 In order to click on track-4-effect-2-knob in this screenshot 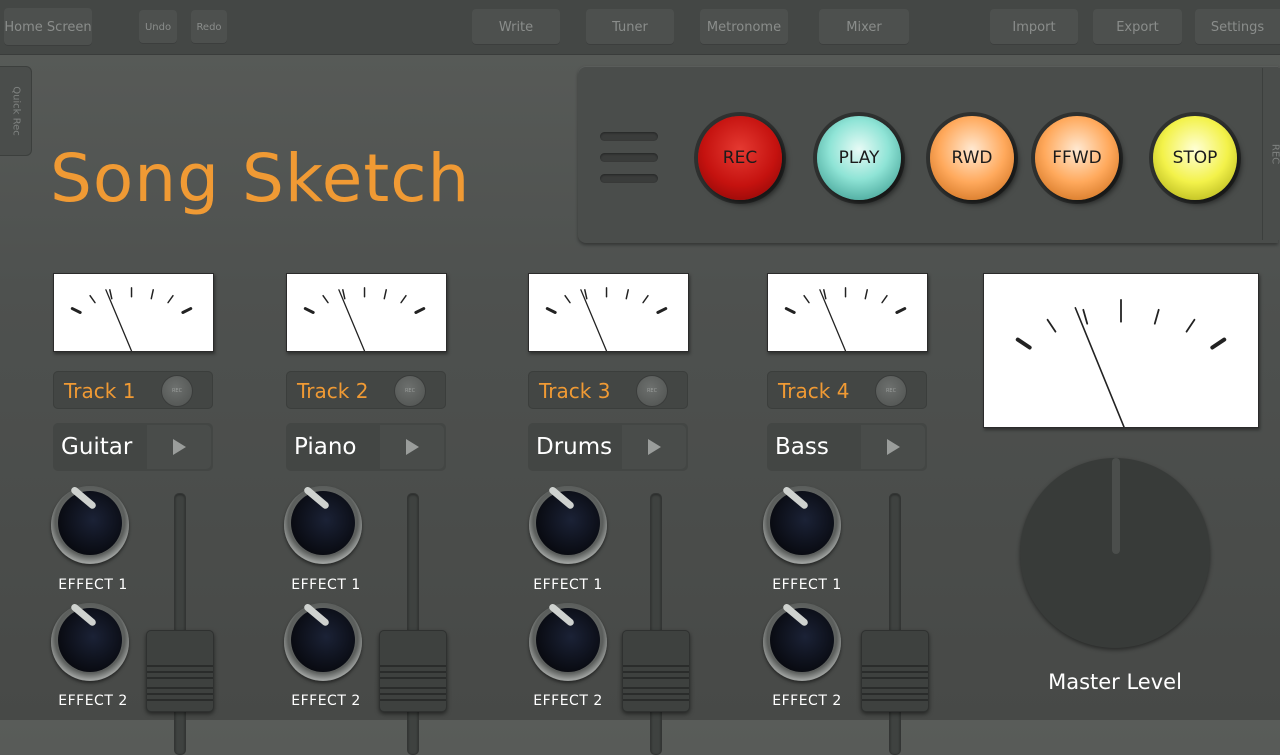, I will do `click(802, 642)`.